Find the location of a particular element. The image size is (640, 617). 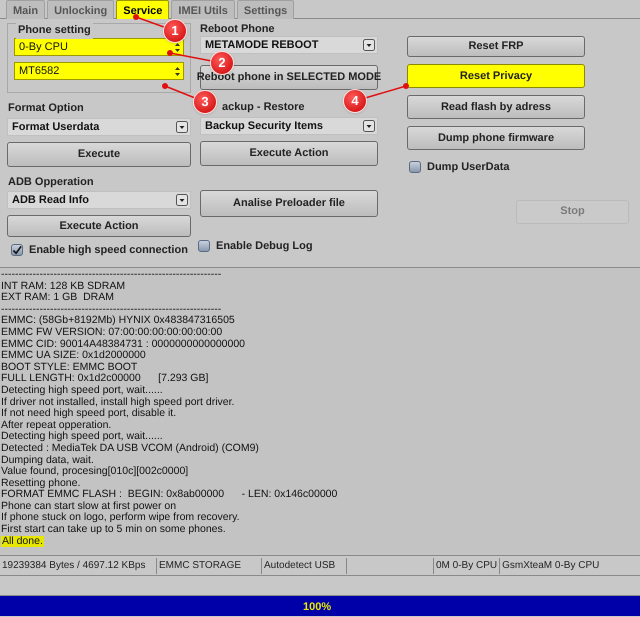

tab: Service is located at coordinates (143, 9).